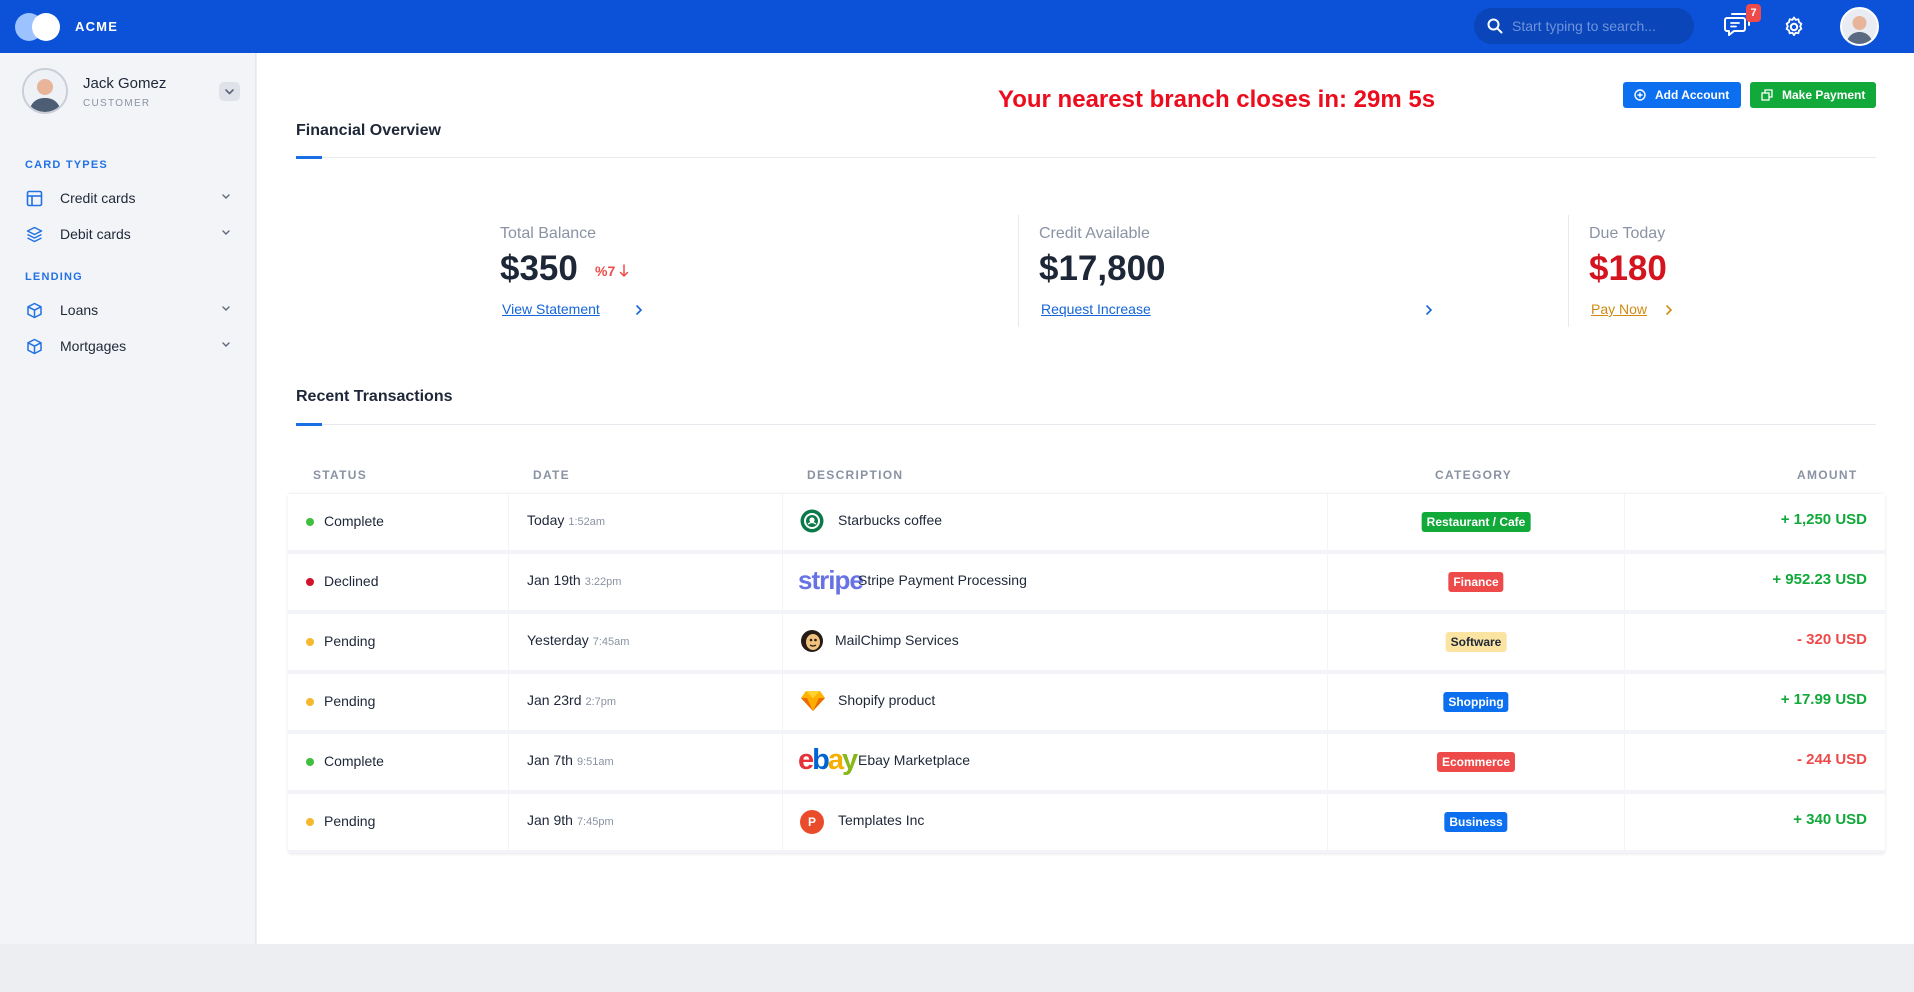 The width and height of the screenshot is (1914, 992). Describe the element at coordinates (897, 640) in the screenshot. I see `transaction-description: MailChimp Services` at that location.